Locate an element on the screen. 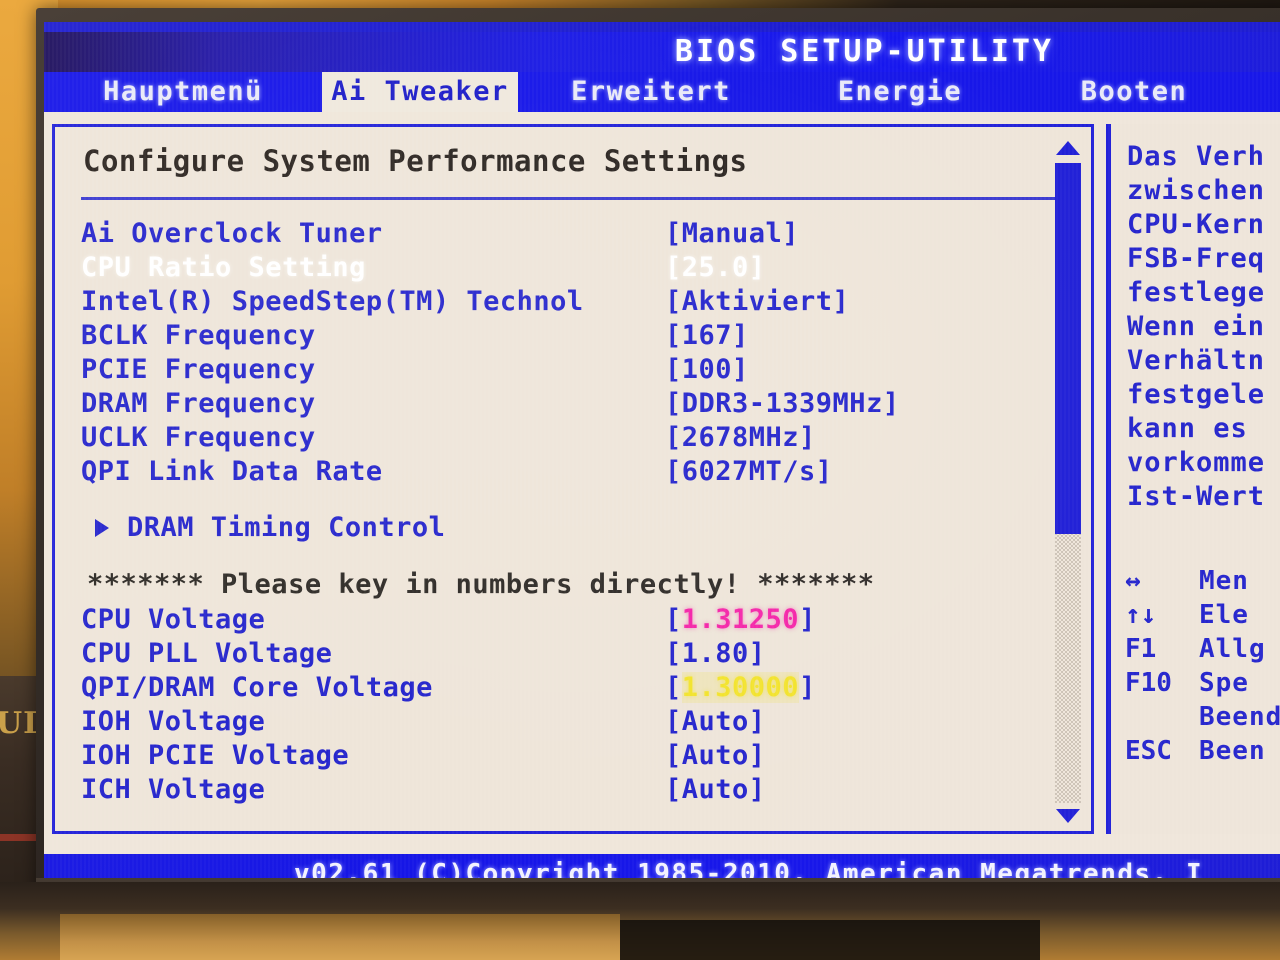 This screenshot has width=1280, height=960. legend-desc: Ele is located at coordinates (1224, 615).